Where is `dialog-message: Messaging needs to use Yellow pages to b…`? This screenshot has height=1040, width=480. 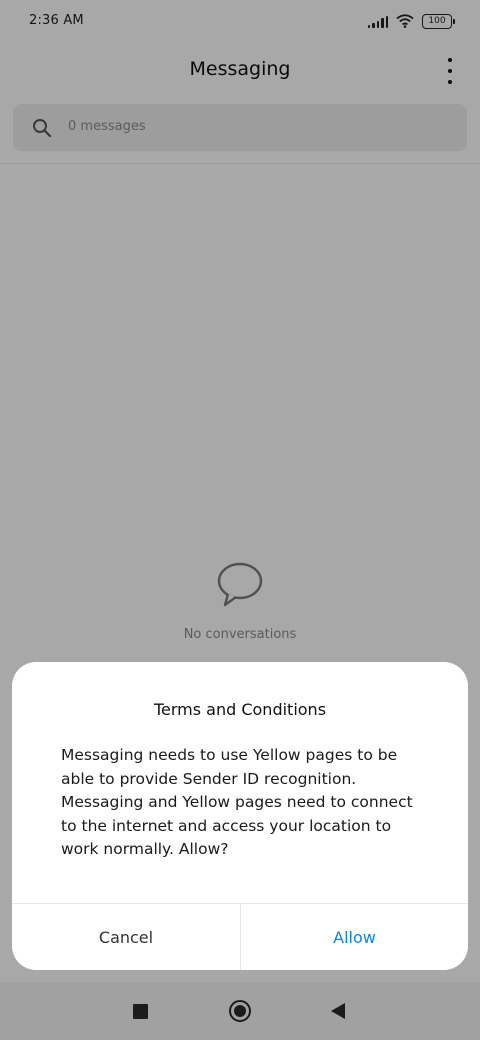 dialog-message: Messaging needs to use Yellow pages to b… is located at coordinates (237, 802).